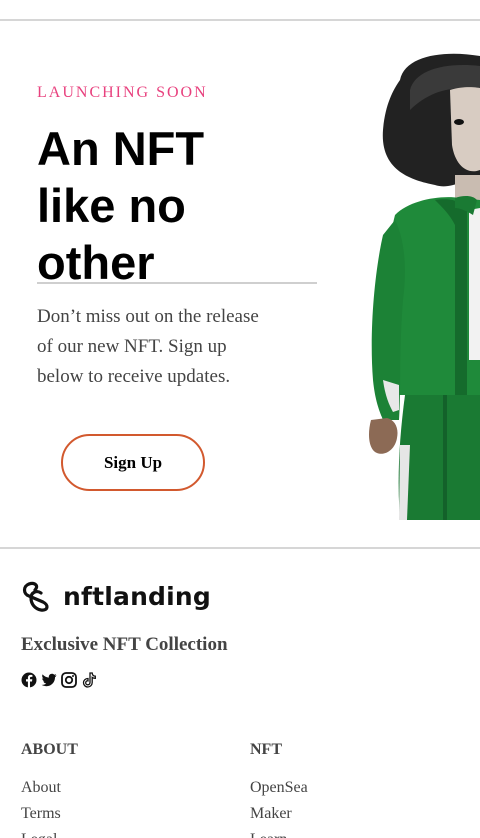 The image size is (480, 838). What do you see at coordinates (266, 749) in the screenshot?
I see `footer-column-title-nft: NFT` at bounding box center [266, 749].